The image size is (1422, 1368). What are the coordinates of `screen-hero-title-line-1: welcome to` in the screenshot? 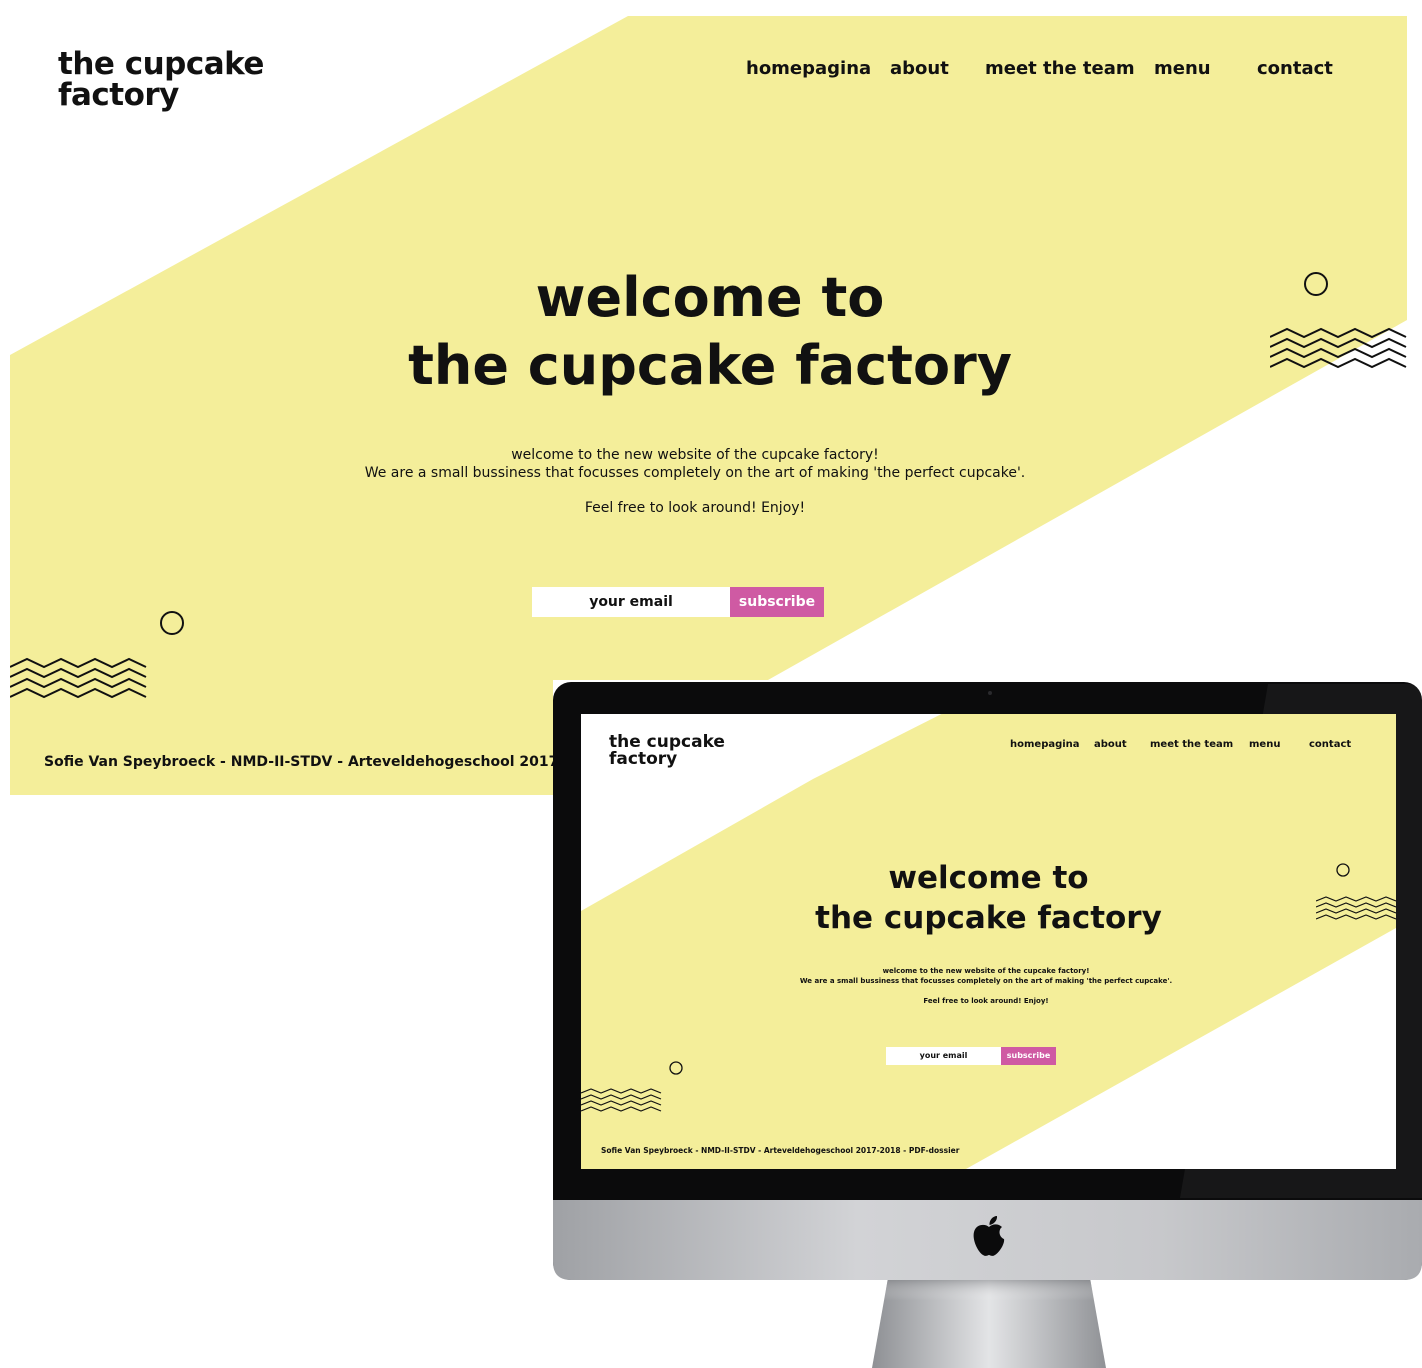 It's located at (988, 878).